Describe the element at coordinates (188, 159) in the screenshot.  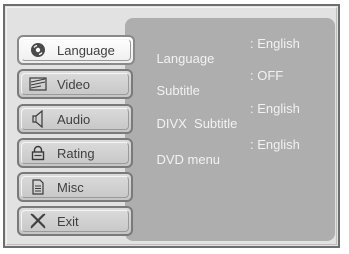
I see `setting-label: DVD menu` at that location.